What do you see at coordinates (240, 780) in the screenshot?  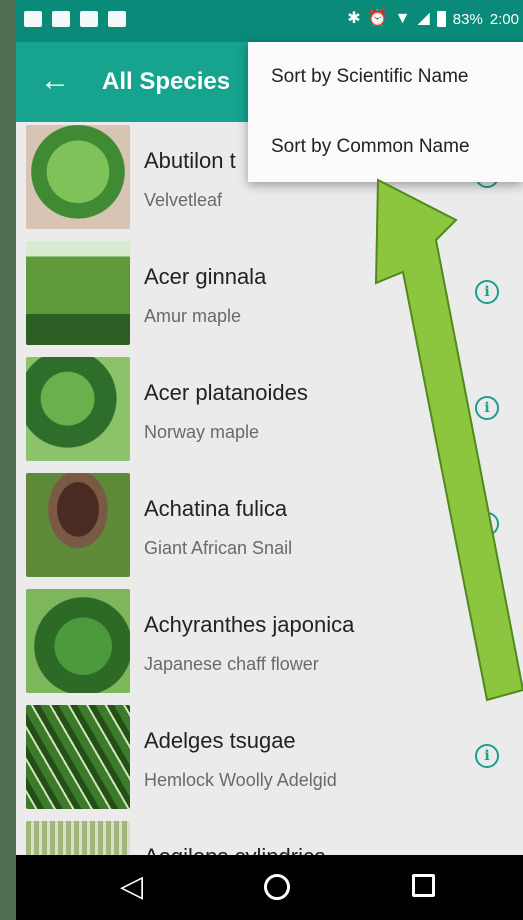 I see `common-name: Hemlock Woolly Adelgid` at bounding box center [240, 780].